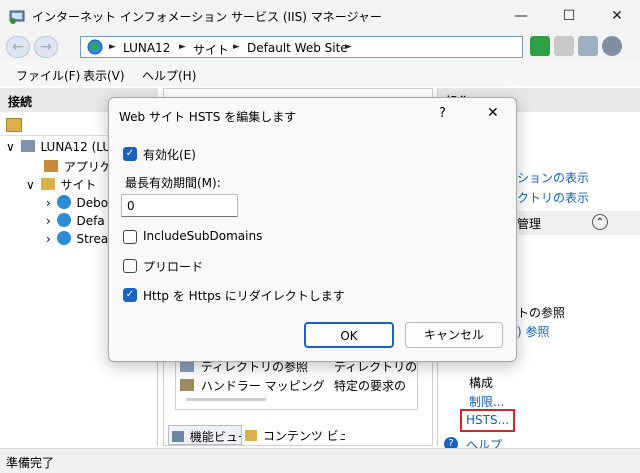 The height and width of the screenshot is (473, 640). What do you see at coordinates (173, 183) in the screenshot?
I see `max-age-label: 最長有効期間(M):` at bounding box center [173, 183].